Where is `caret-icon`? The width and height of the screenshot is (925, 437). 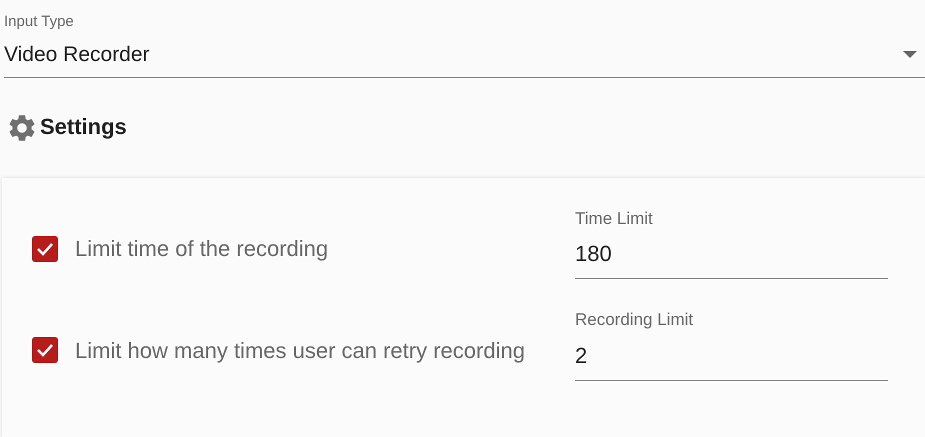
caret-icon is located at coordinates (910, 54).